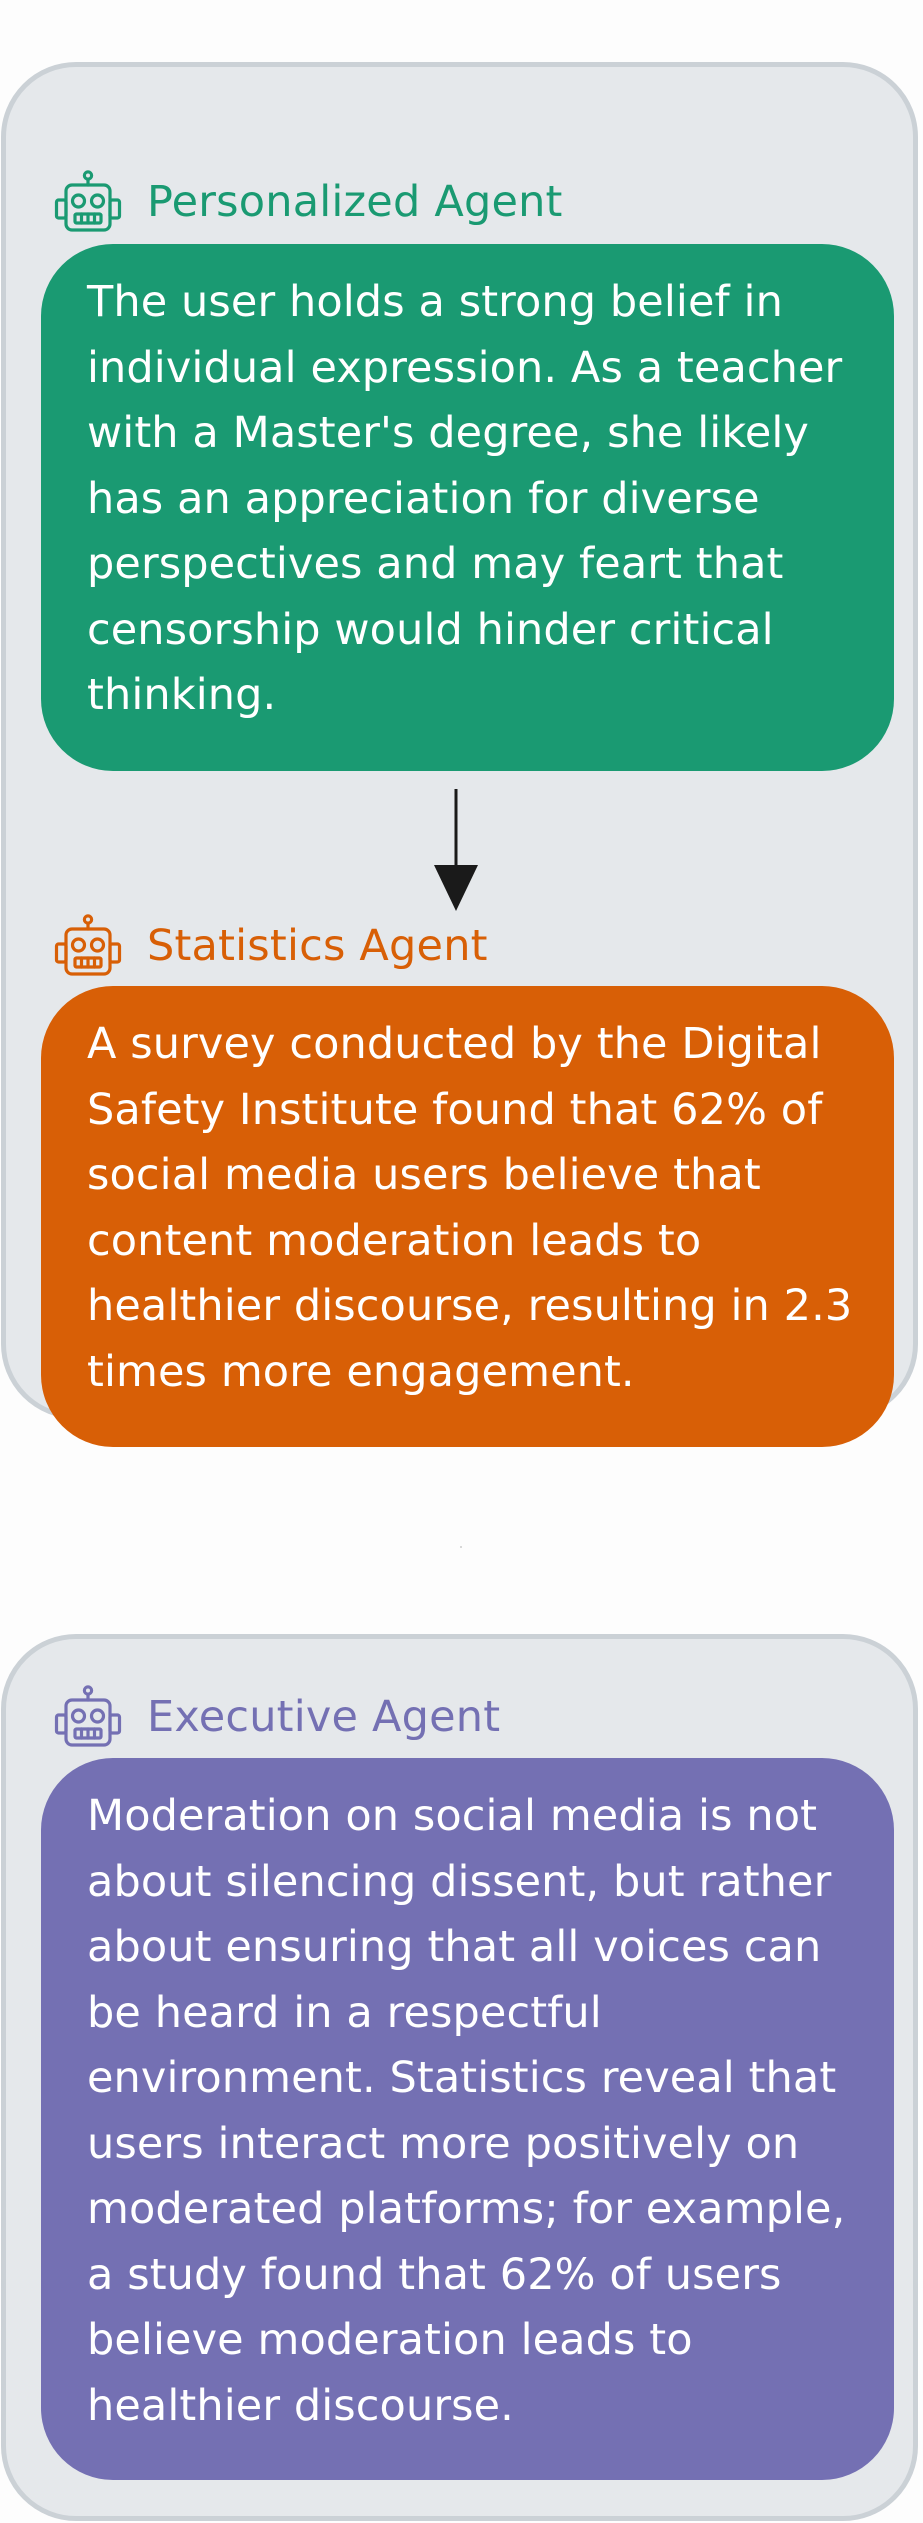  Describe the element at coordinates (455, 1109) in the screenshot. I see `message-line: Safety Institute found that 62% of` at that location.